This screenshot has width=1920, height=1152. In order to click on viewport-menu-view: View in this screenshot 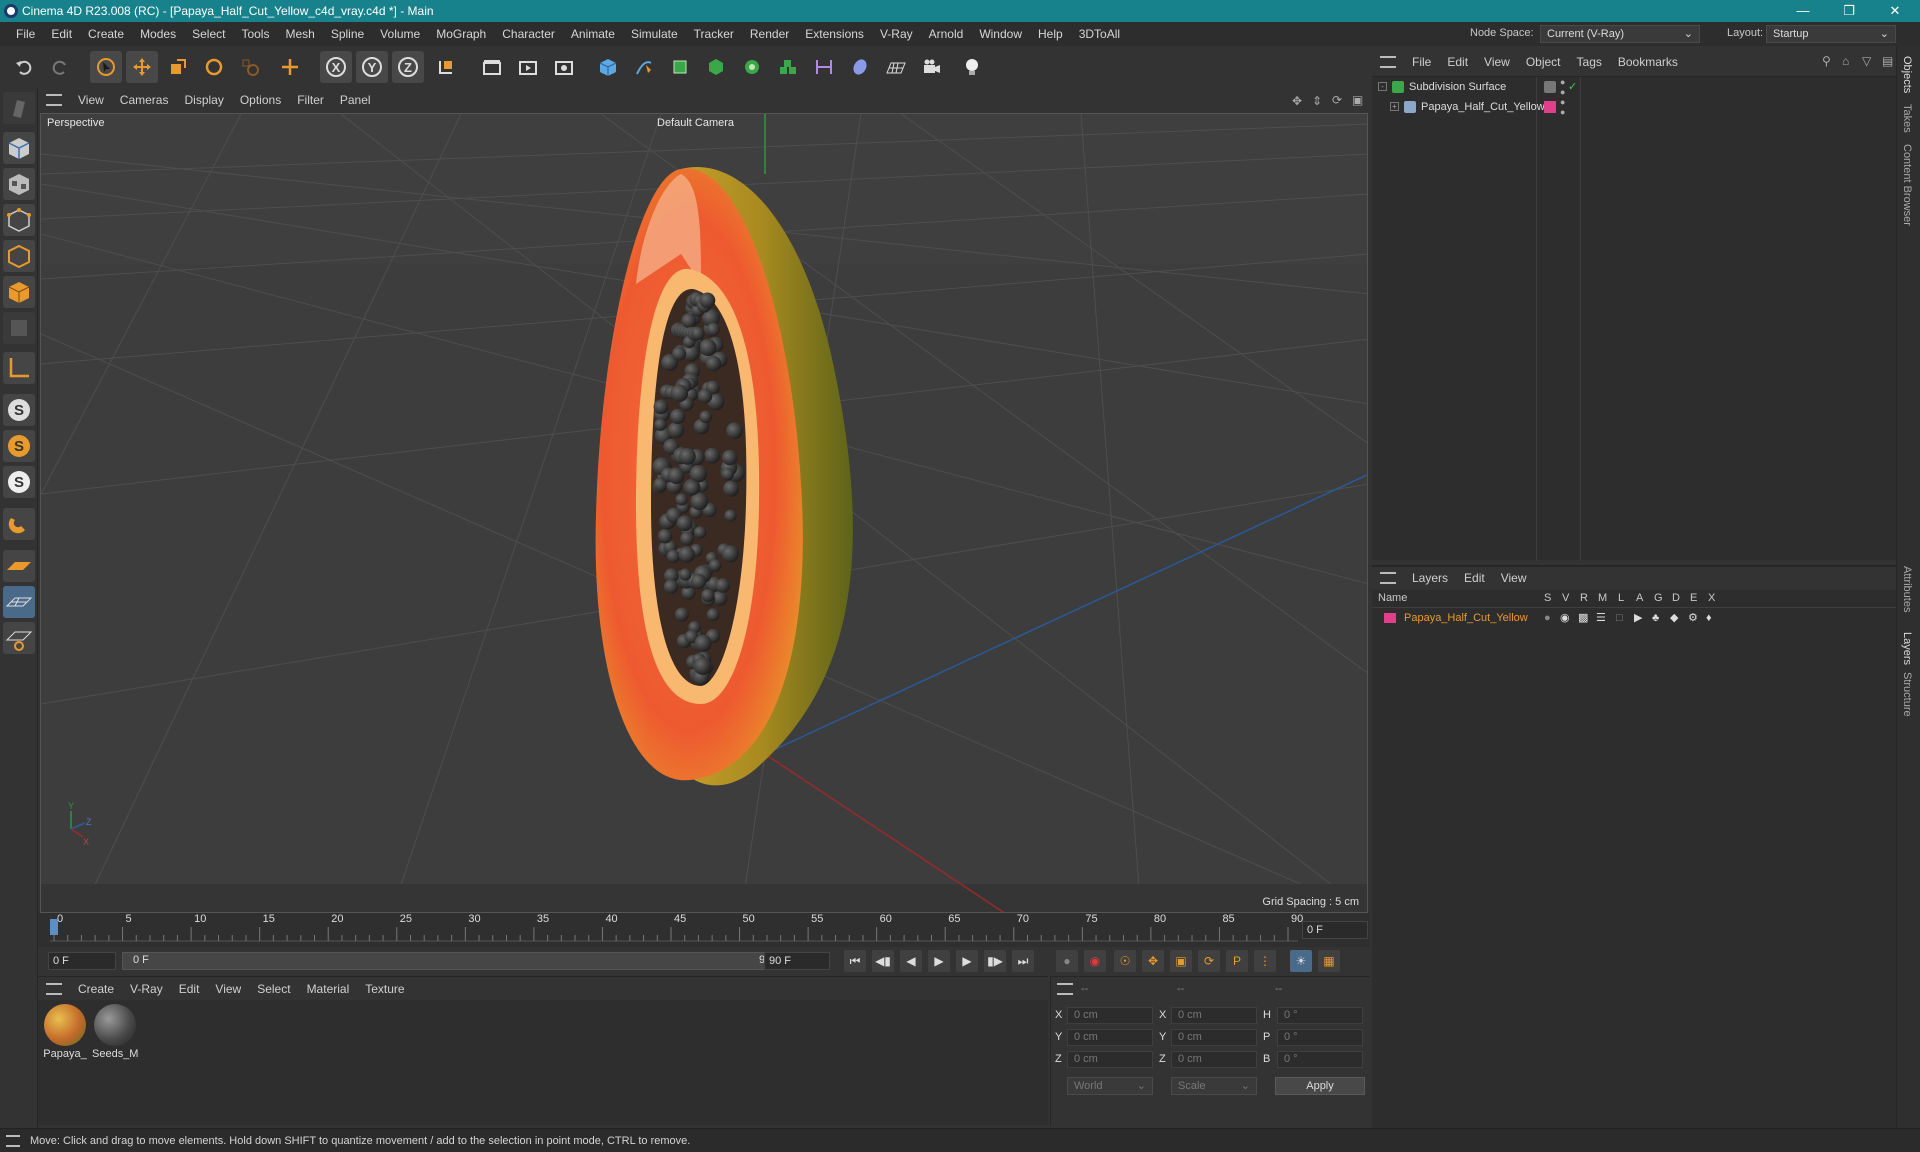, I will do `click(91, 100)`.